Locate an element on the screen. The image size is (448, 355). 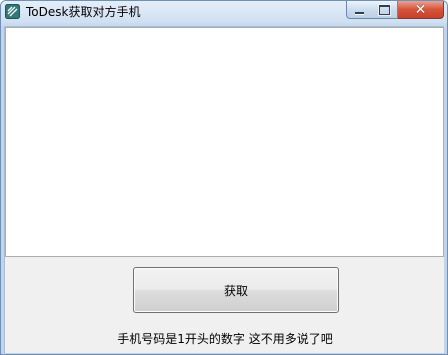
title-bar: ToDesk获取对方手机 ✕ is located at coordinates (224, 12).